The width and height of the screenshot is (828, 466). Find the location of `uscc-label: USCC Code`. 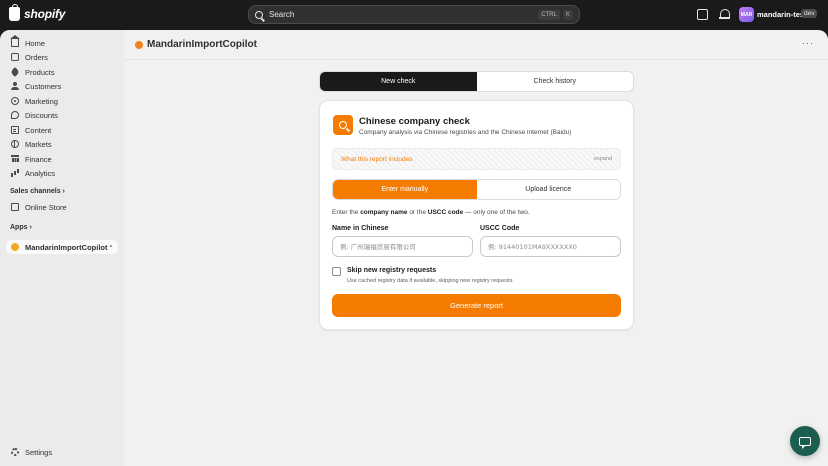

uscc-label: USCC Code is located at coordinates (500, 228).